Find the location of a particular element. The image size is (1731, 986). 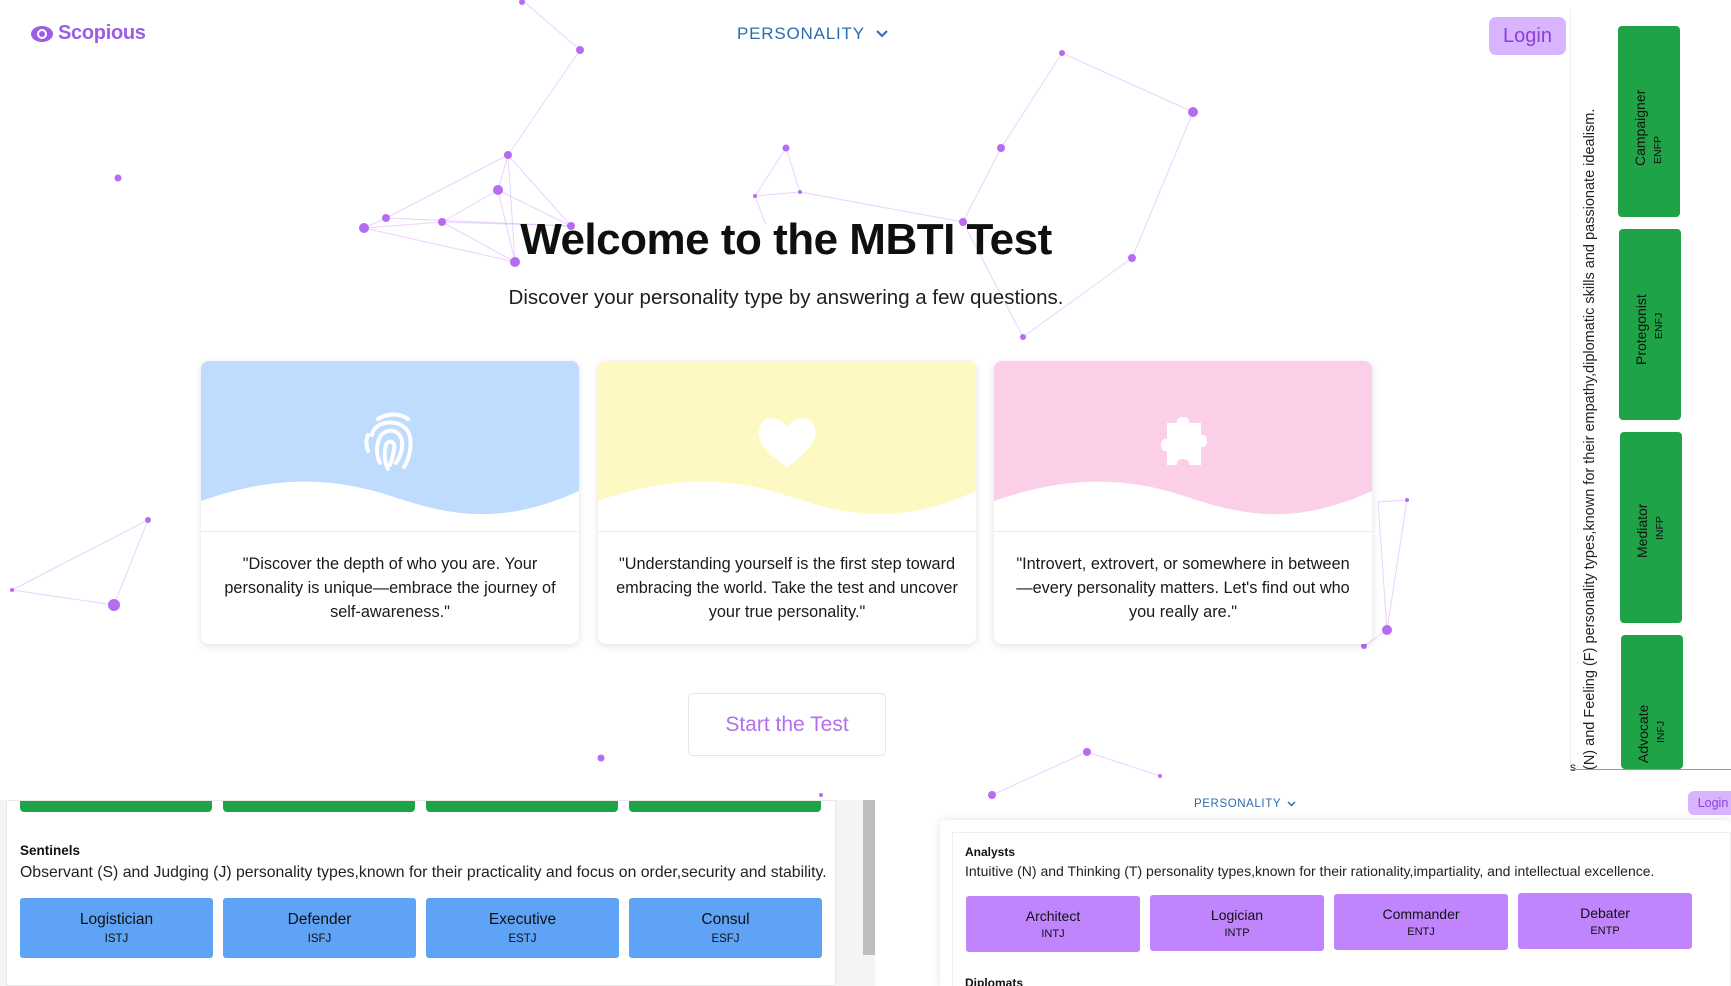

personality-nav-dropdown: PERSONALITY is located at coordinates (813, 34).